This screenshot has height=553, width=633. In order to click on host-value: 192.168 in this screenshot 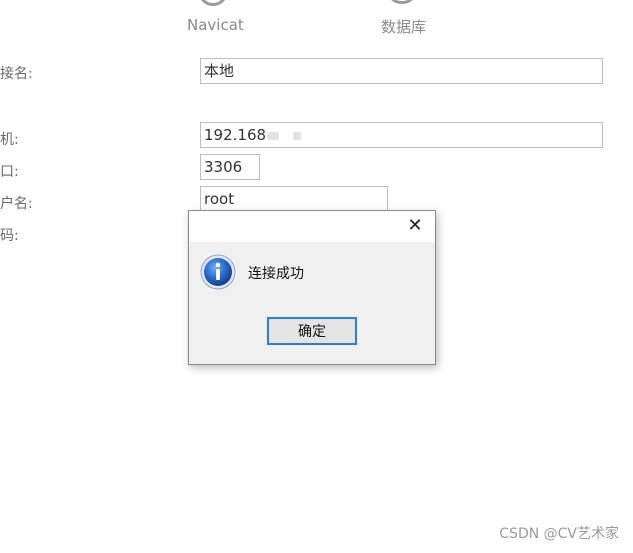, I will do `click(235, 135)`.